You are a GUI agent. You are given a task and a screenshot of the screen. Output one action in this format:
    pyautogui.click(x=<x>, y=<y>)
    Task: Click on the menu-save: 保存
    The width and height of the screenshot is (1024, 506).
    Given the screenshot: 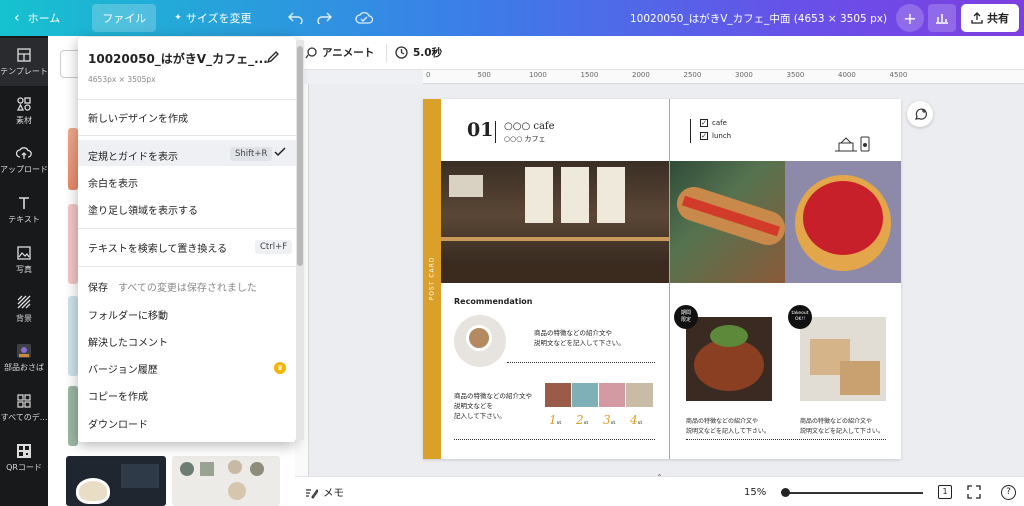 What is the action you would take?
    pyautogui.click(x=98, y=286)
    